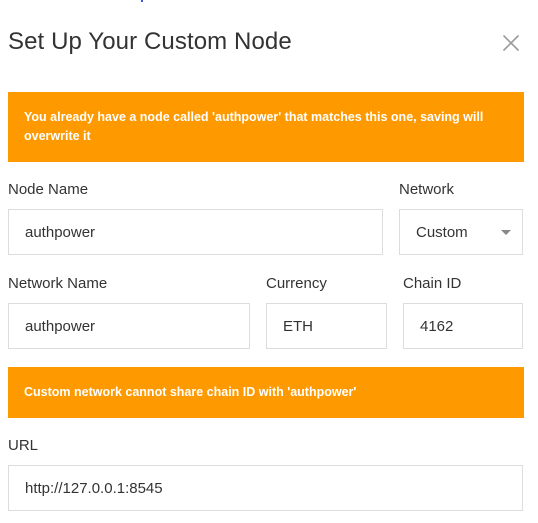 The image size is (538, 523). Describe the element at coordinates (60, 326) in the screenshot. I see `network-name-value: authpower` at that location.